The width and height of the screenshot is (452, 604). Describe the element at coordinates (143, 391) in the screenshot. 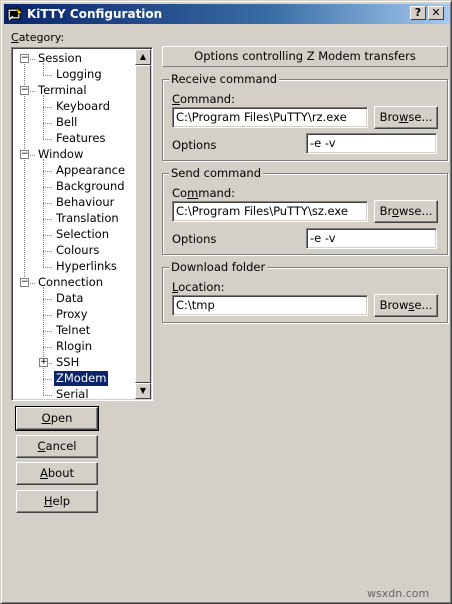

I see `scroll-down-button: ▼` at that location.